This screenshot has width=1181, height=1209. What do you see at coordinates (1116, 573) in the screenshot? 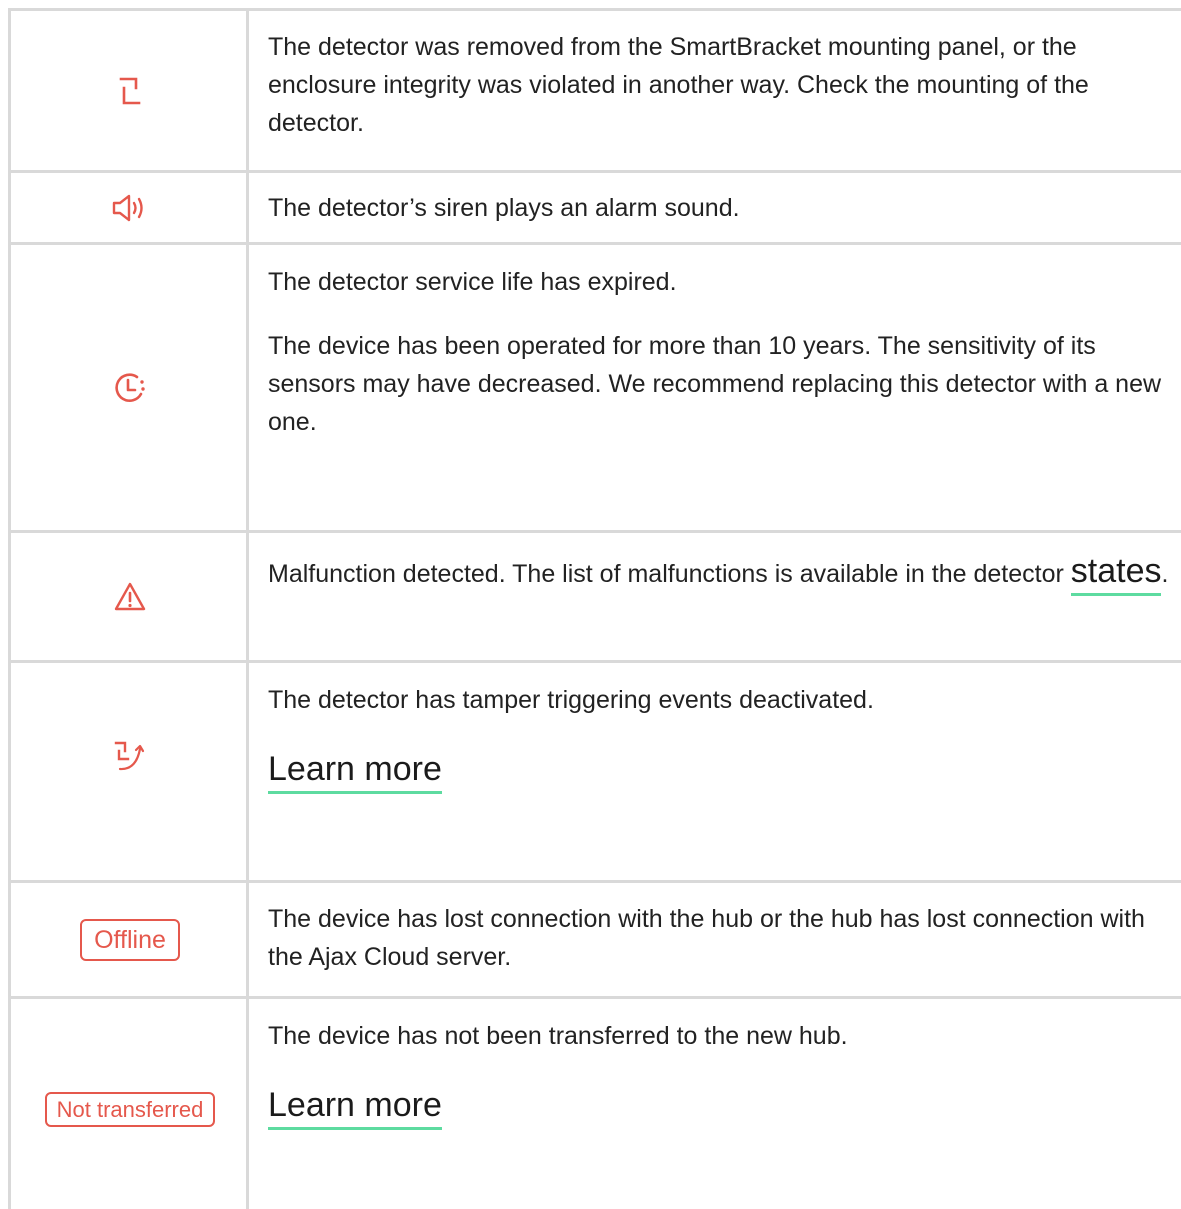
I see `states-link: states` at bounding box center [1116, 573].